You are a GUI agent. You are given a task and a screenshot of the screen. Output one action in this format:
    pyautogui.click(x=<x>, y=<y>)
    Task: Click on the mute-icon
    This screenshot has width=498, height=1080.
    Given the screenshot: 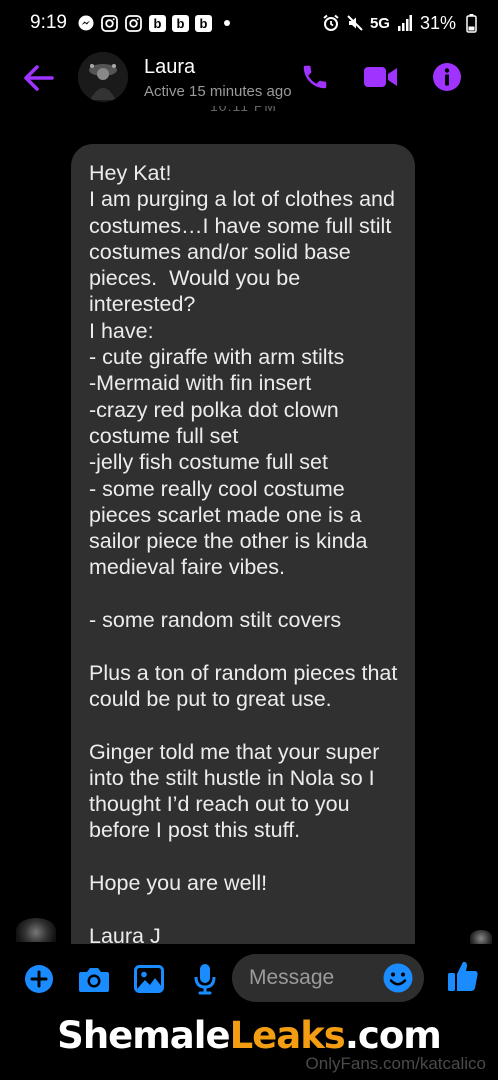 What is the action you would take?
    pyautogui.click(x=355, y=23)
    